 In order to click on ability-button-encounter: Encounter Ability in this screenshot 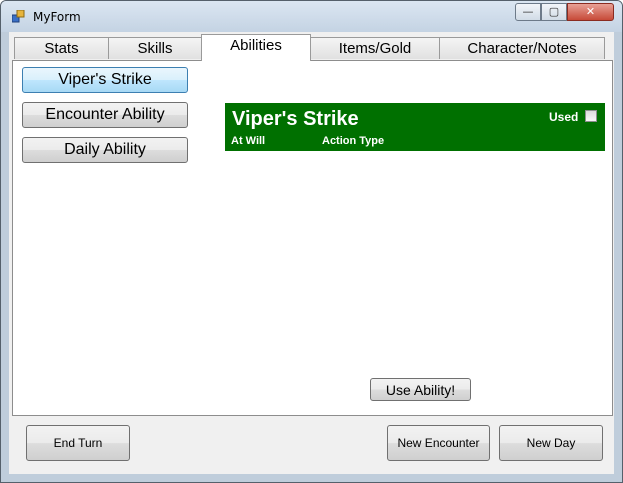, I will do `click(105, 115)`.